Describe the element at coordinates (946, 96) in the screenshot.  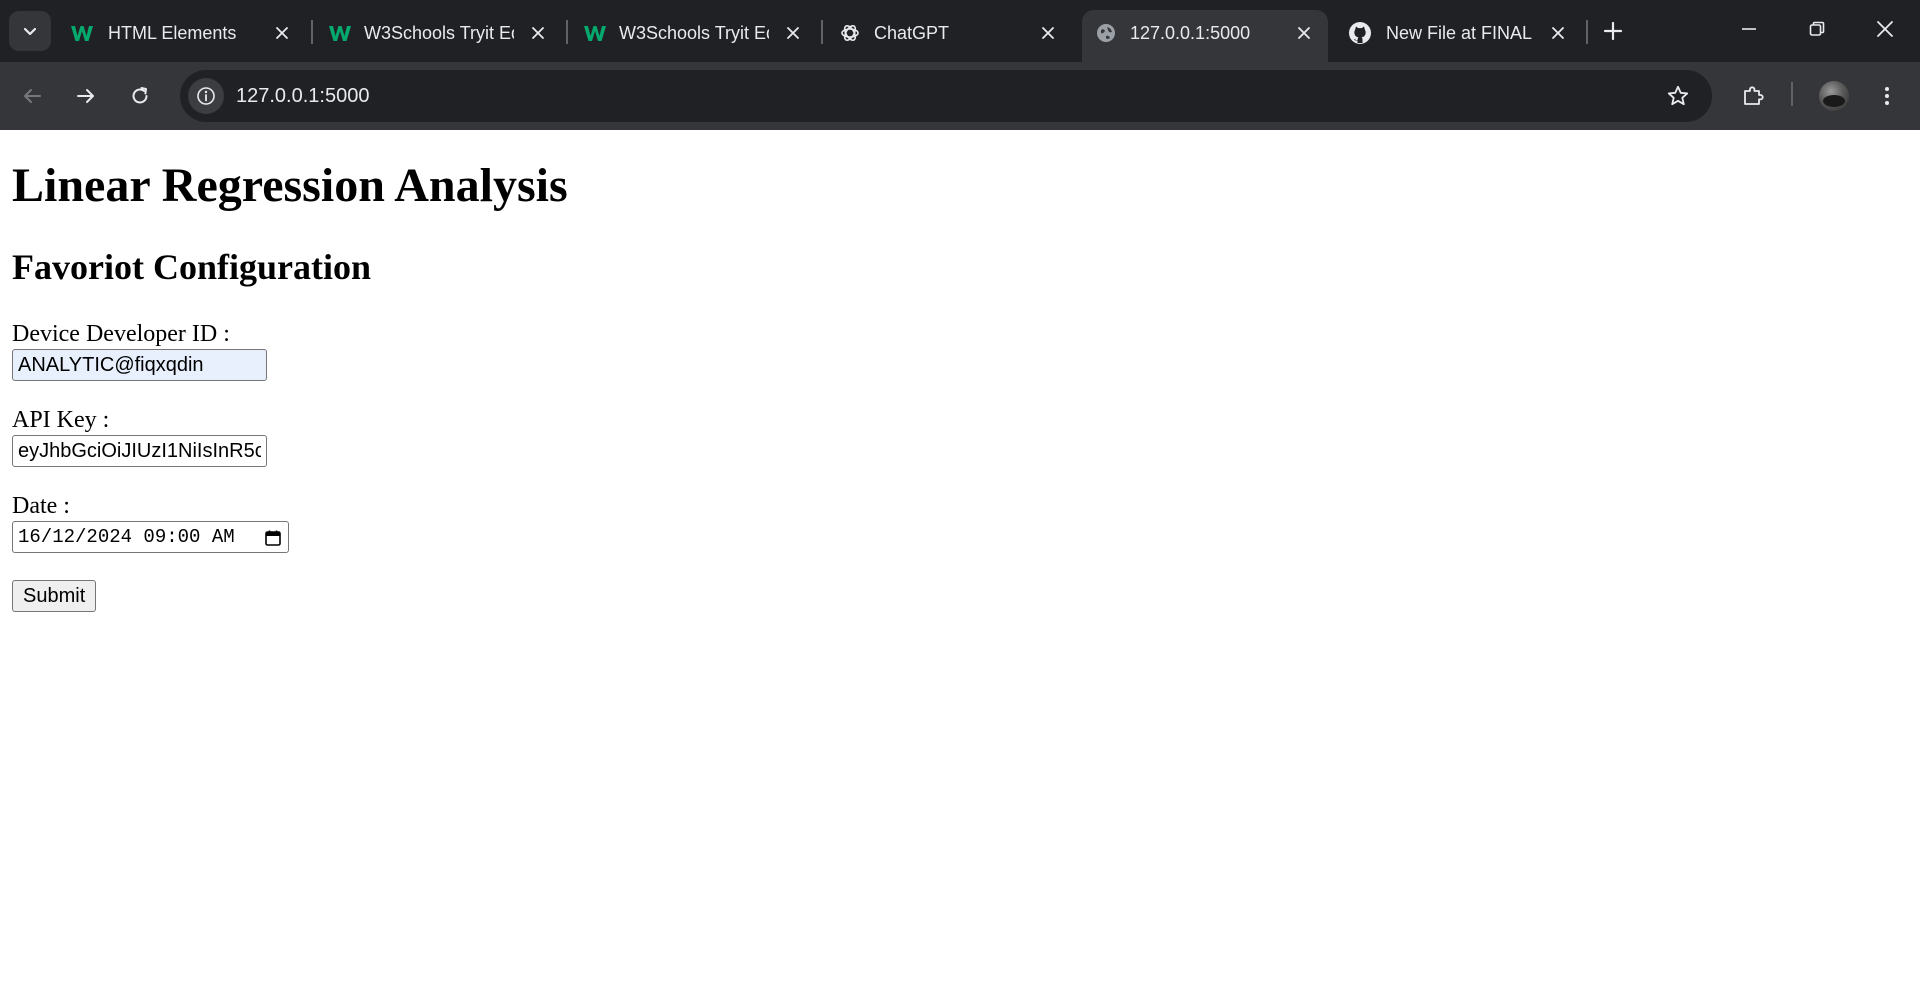
I see `address-bar: 127.0.0.1:5000` at that location.